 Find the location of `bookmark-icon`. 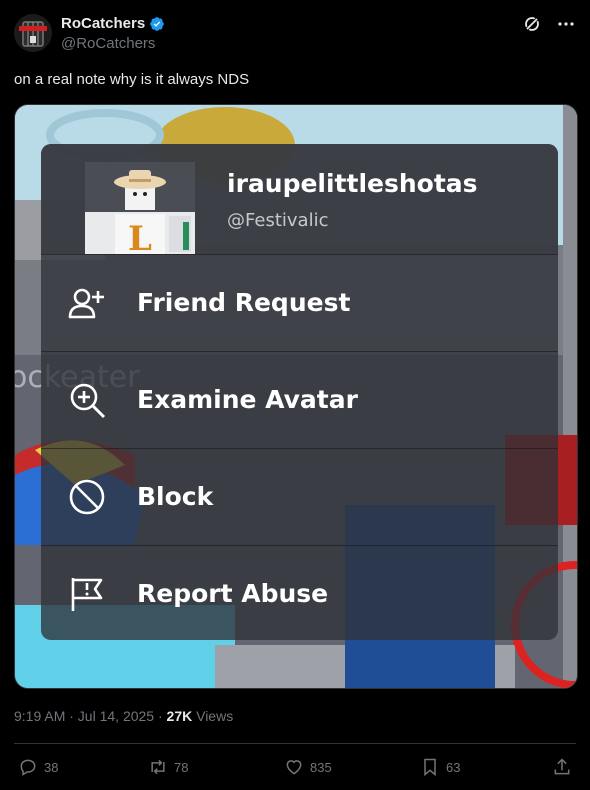

bookmark-icon is located at coordinates (430, 767).